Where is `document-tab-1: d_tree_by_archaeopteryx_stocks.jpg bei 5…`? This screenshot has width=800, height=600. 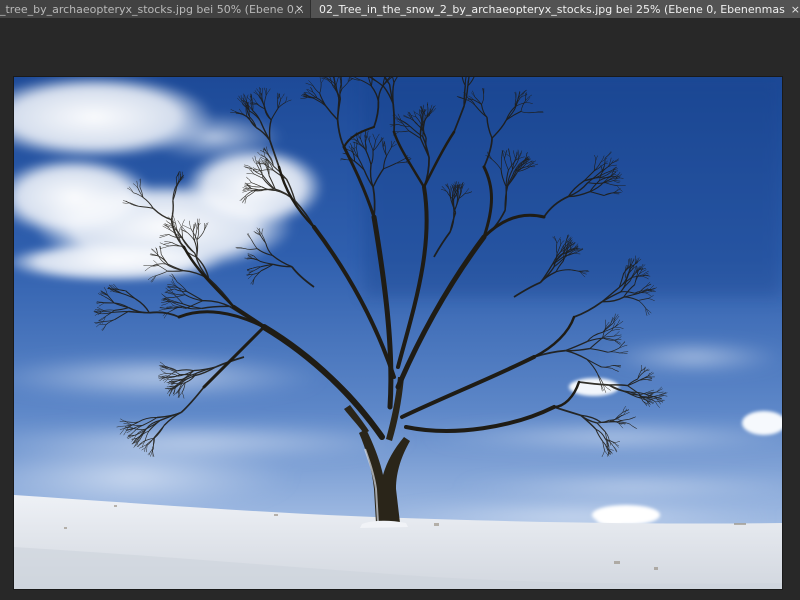 document-tab-1: d_tree_by_archaeopteryx_stocks.jpg bei 5… is located at coordinates (155, 9).